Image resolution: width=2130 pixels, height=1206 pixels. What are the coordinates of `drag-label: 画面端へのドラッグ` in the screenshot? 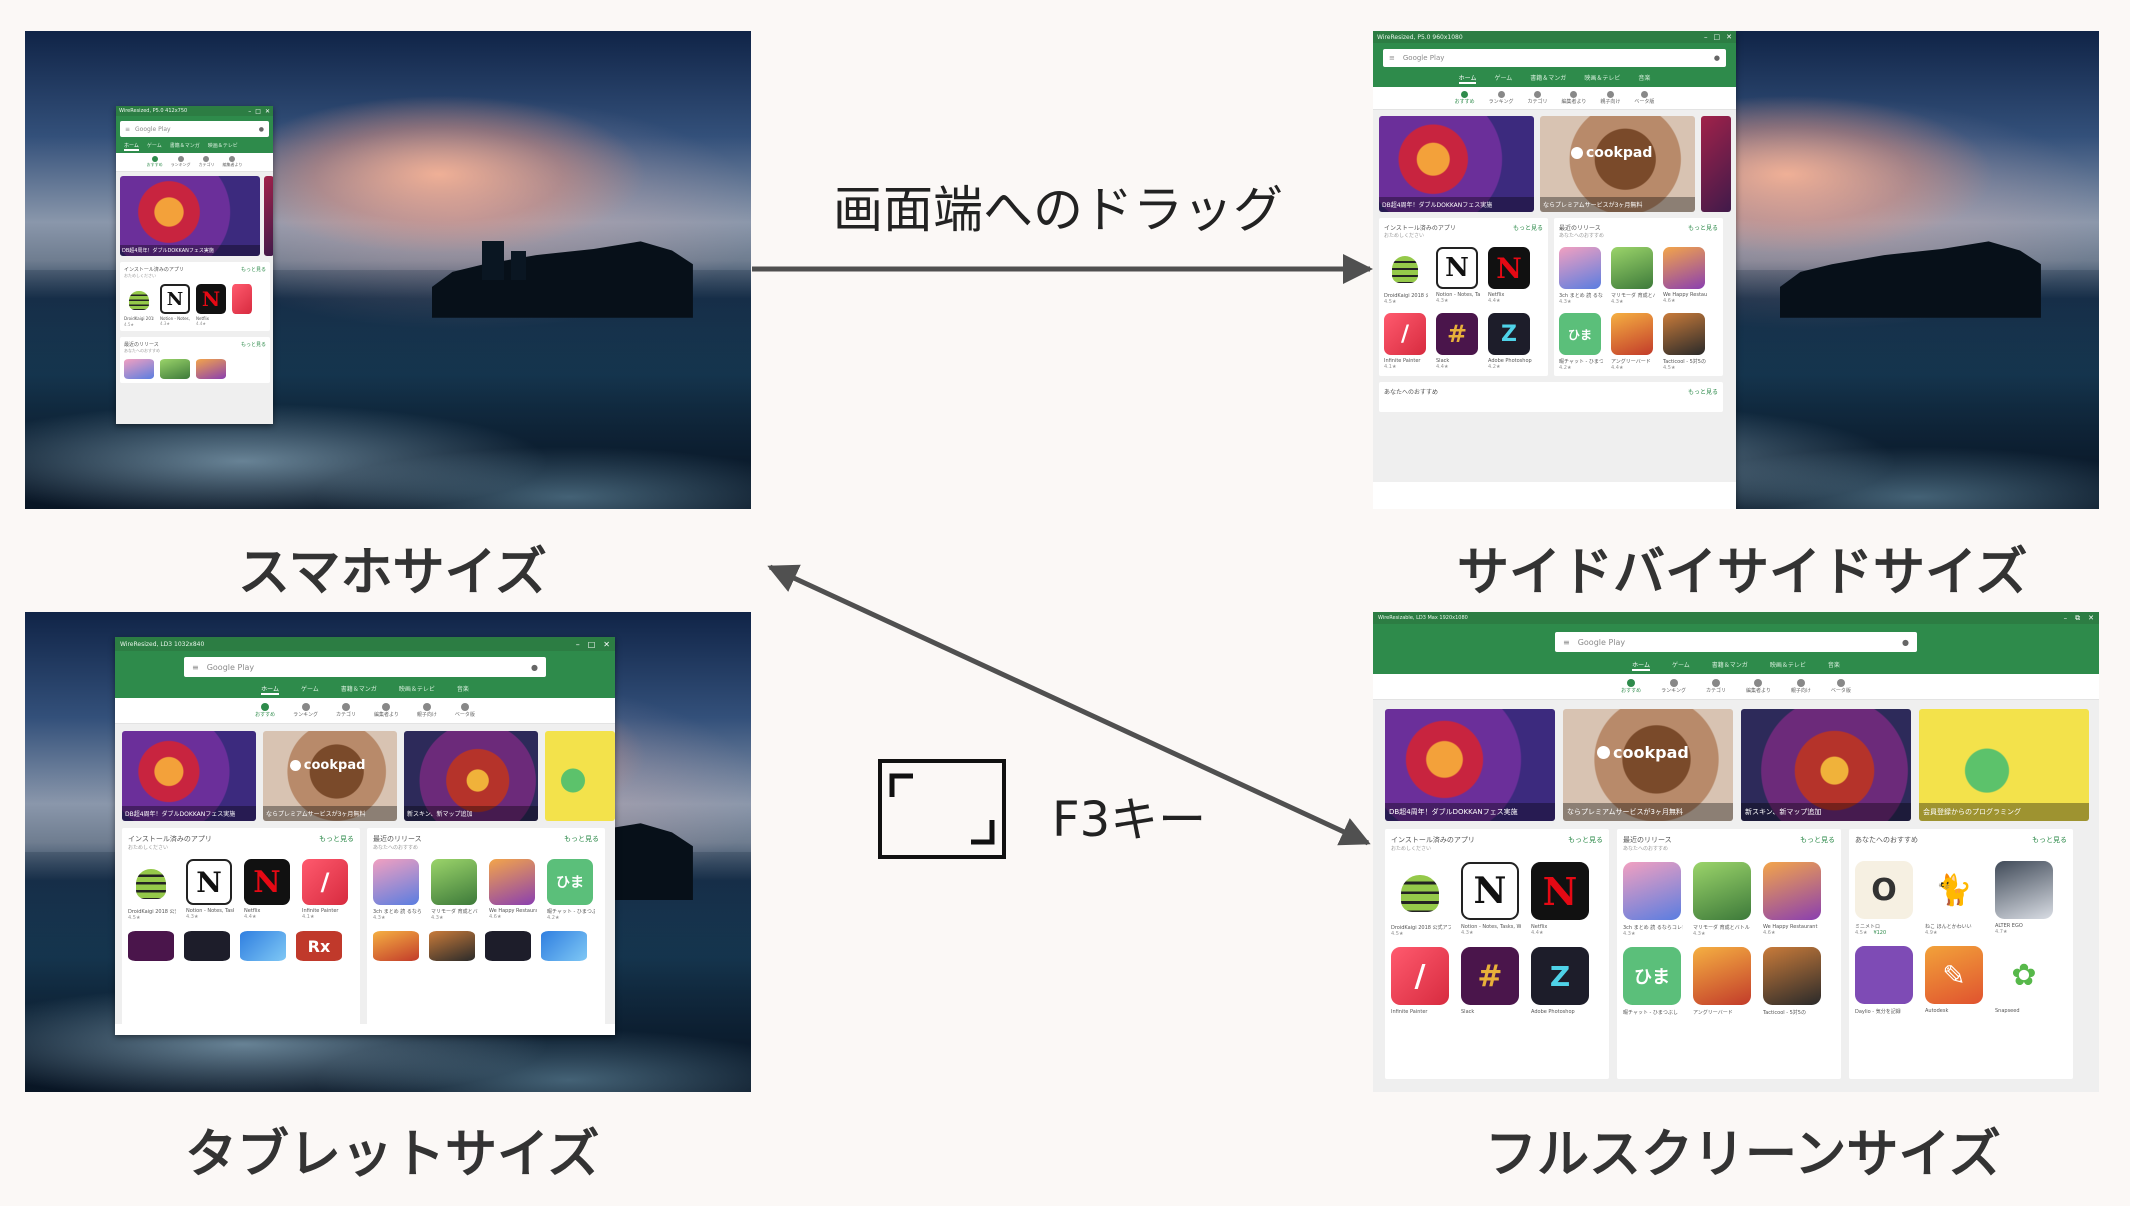 It's located at (1058, 210).